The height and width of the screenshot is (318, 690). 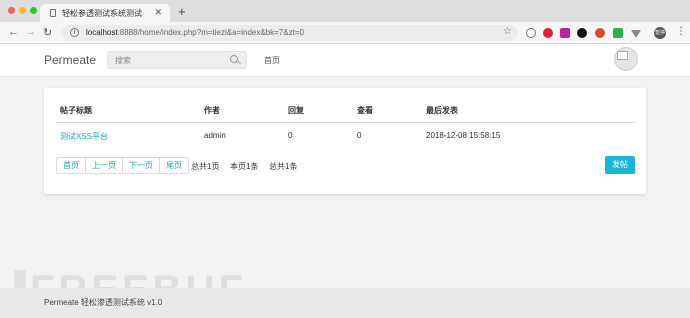 What do you see at coordinates (290, 135) in the screenshot?
I see `topic-replies: 0` at bounding box center [290, 135].